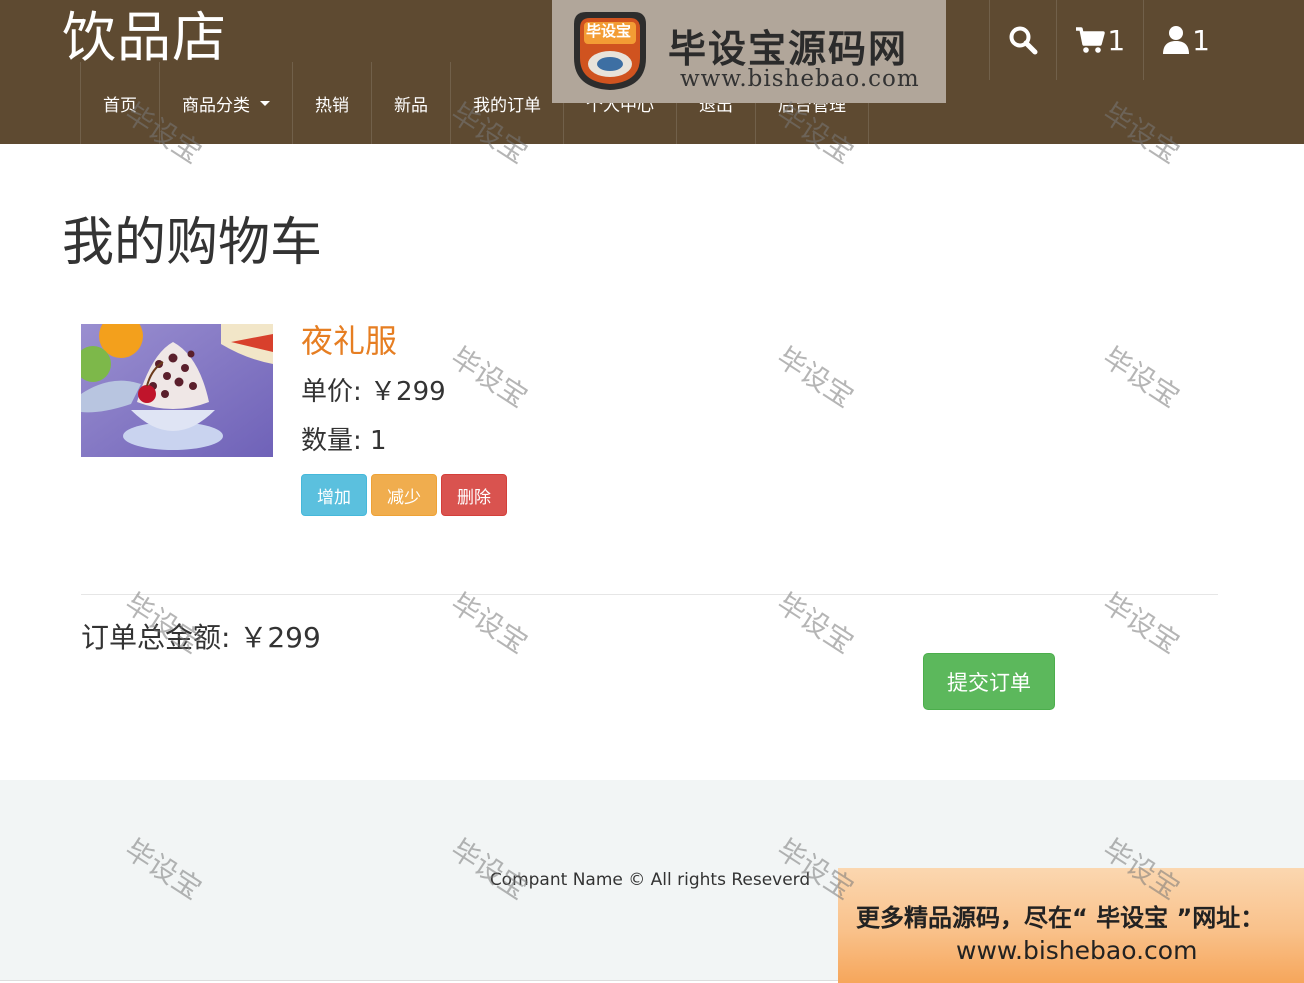 The height and width of the screenshot is (983, 1304). Describe the element at coordinates (216, 105) in the screenshot. I see `nav-label: 商品分类` at that location.